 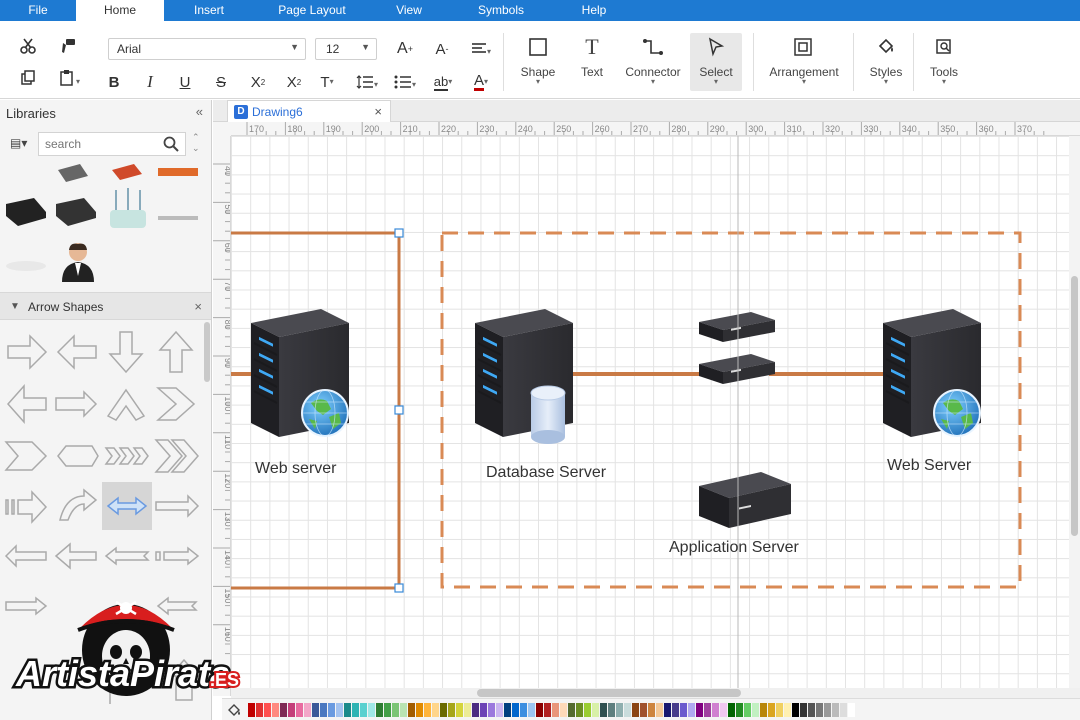 What do you see at coordinates (199, 111) in the screenshot?
I see `collapse-panel-icon: «` at bounding box center [199, 111].